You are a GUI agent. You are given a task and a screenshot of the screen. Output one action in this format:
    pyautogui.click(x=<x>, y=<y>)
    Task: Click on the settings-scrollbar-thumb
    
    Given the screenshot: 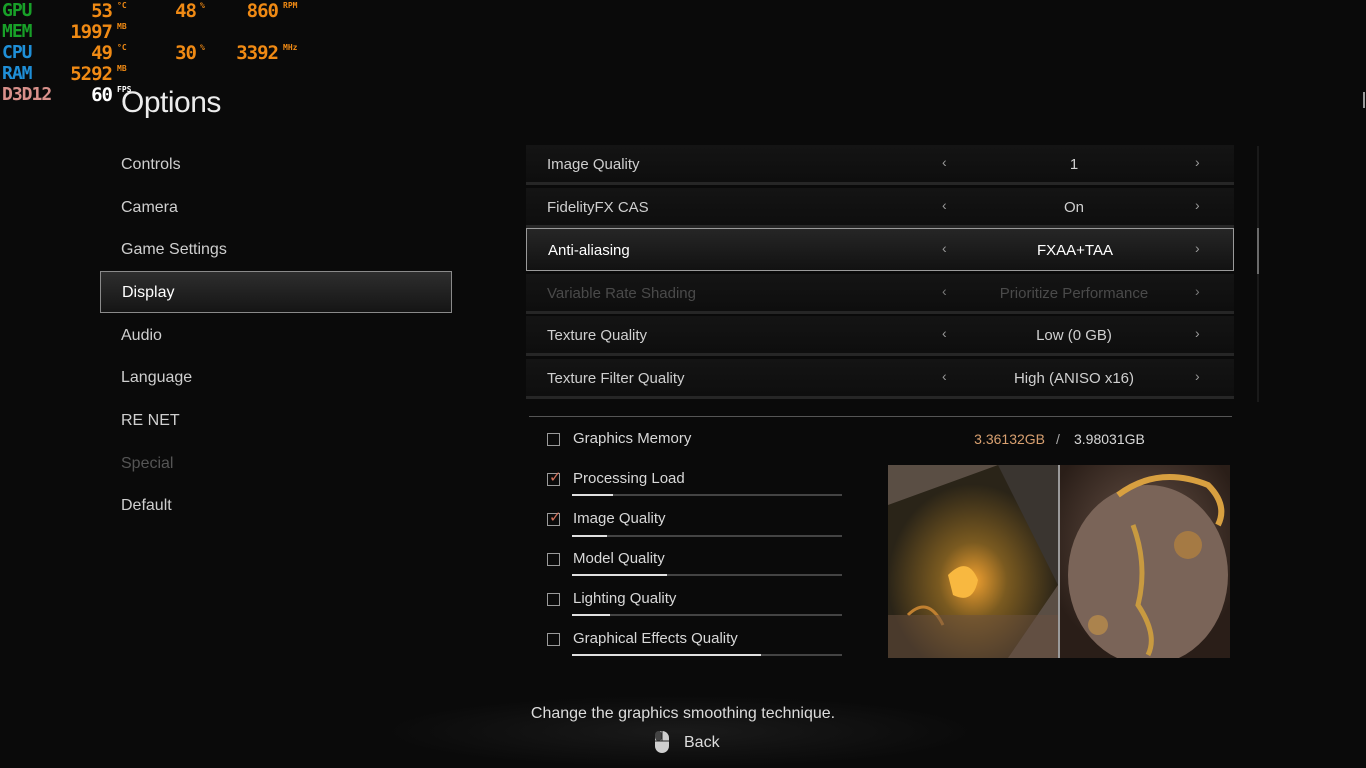 What is the action you would take?
    pyautogui.click(x=1258, y=251)
    